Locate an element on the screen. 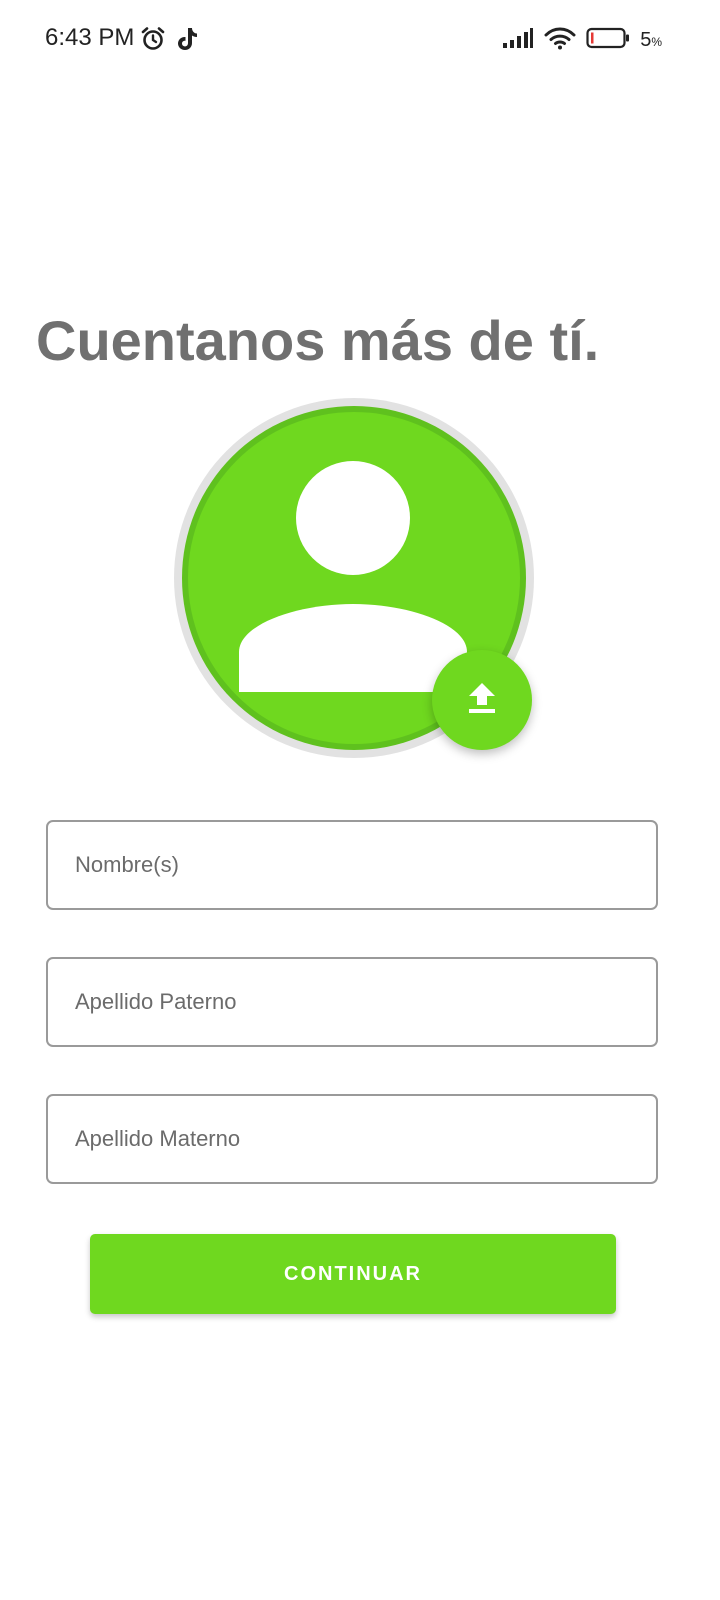 This screenshot has width=720, height=1600. first-name-field is located at coordinates (352, 865).